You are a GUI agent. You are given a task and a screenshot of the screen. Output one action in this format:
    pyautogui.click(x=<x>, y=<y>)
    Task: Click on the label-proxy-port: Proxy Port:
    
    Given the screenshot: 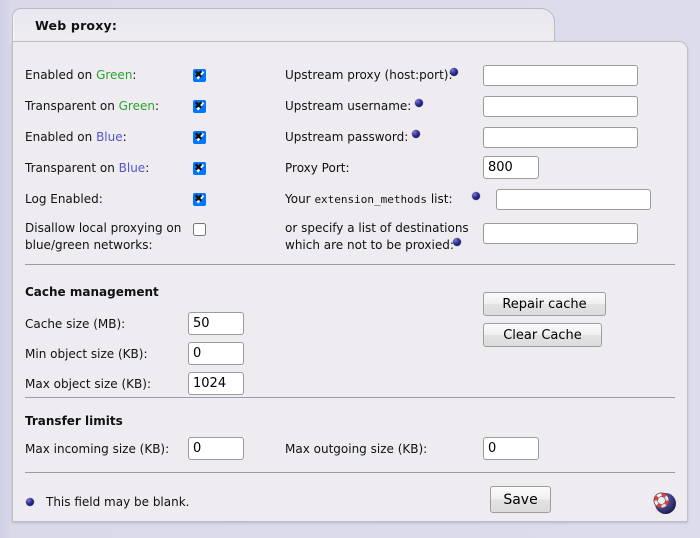 What is the action you would take?
    pyautogui.click(x=317, y=168)
    